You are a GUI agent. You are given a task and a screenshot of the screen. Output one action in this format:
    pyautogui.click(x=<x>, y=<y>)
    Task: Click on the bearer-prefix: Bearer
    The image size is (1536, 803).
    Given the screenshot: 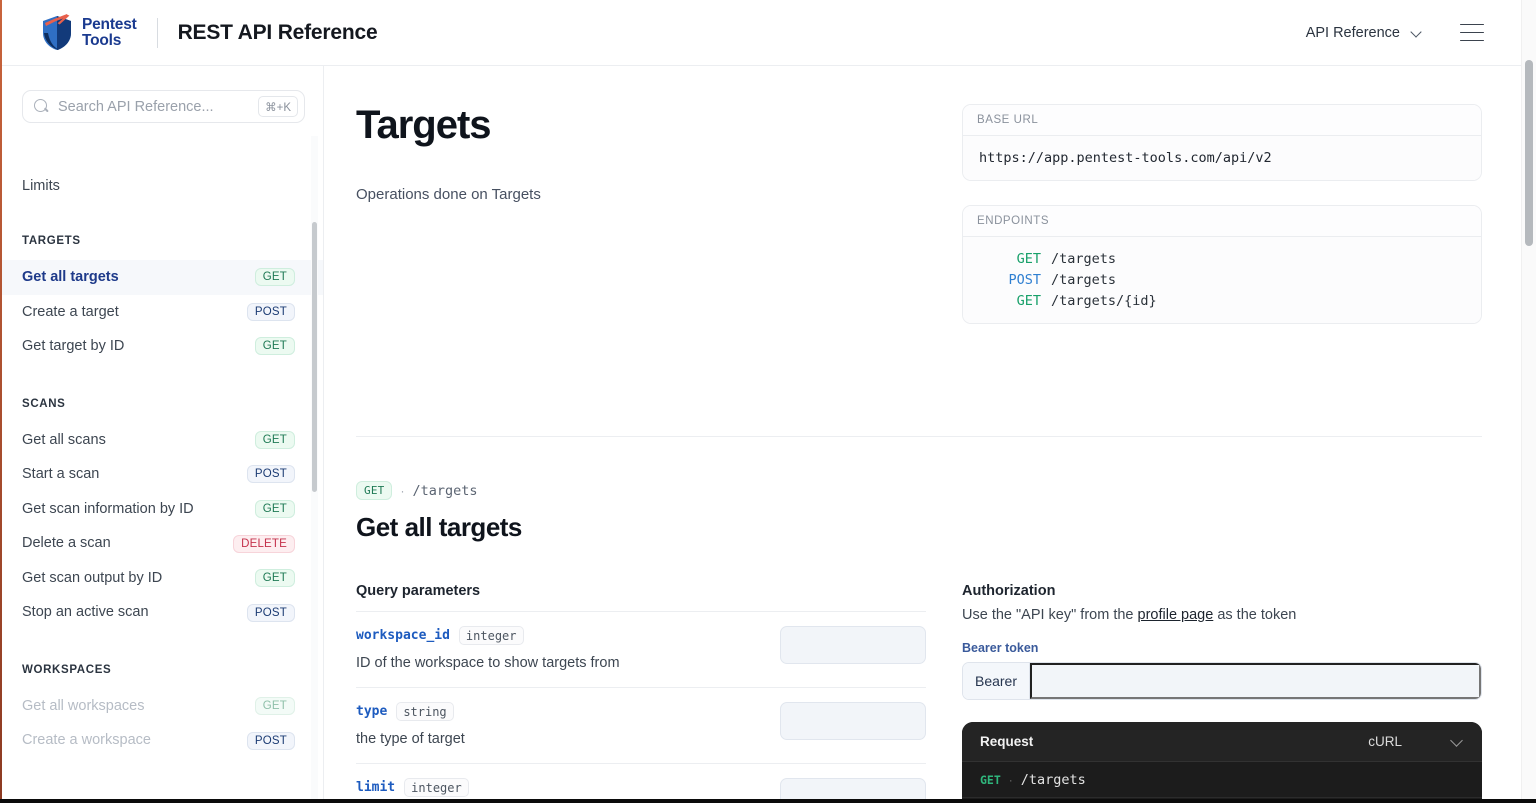 What is the action you would take?
    pyautogui.click(x=996, y=681)
    